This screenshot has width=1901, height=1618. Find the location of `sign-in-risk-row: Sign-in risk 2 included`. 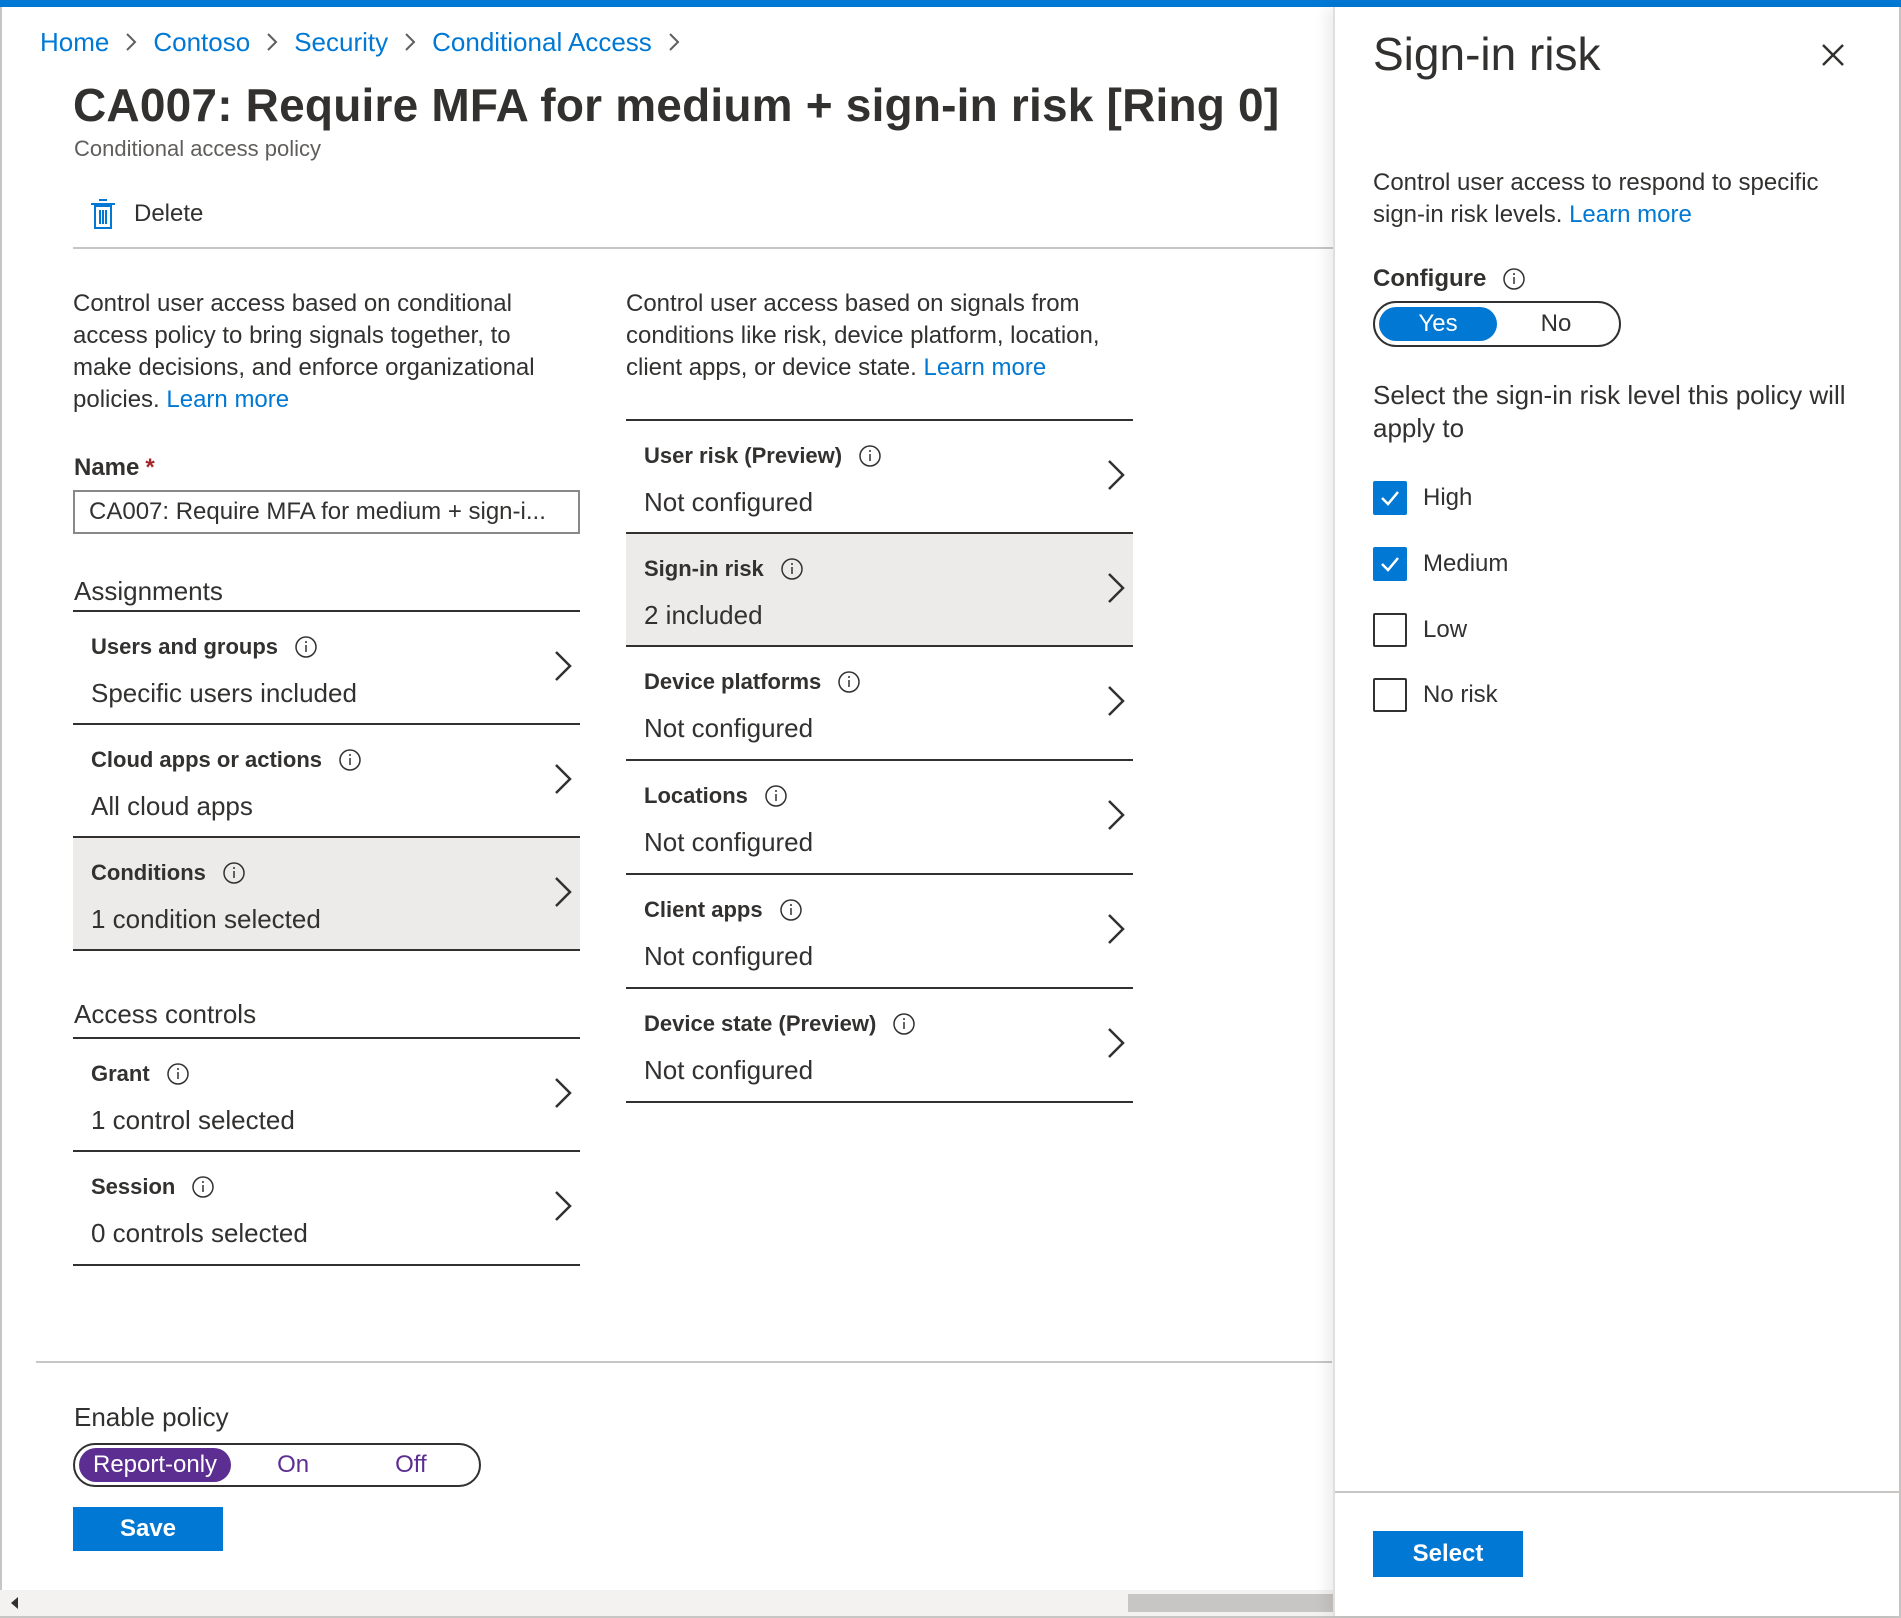

sign-in-risk-row: Sign-in risk 2 included is located at coordinates (879, 588).